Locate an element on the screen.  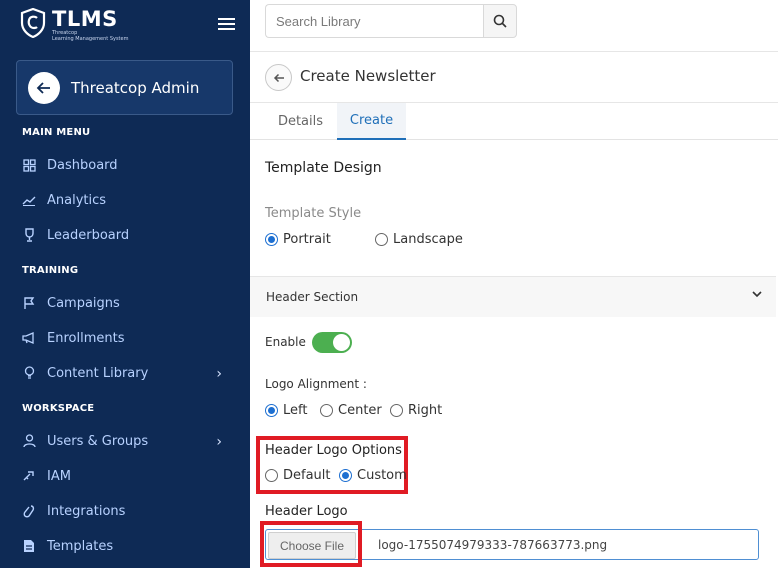
section-training: TRAINING is located at coordinates (50, 270).